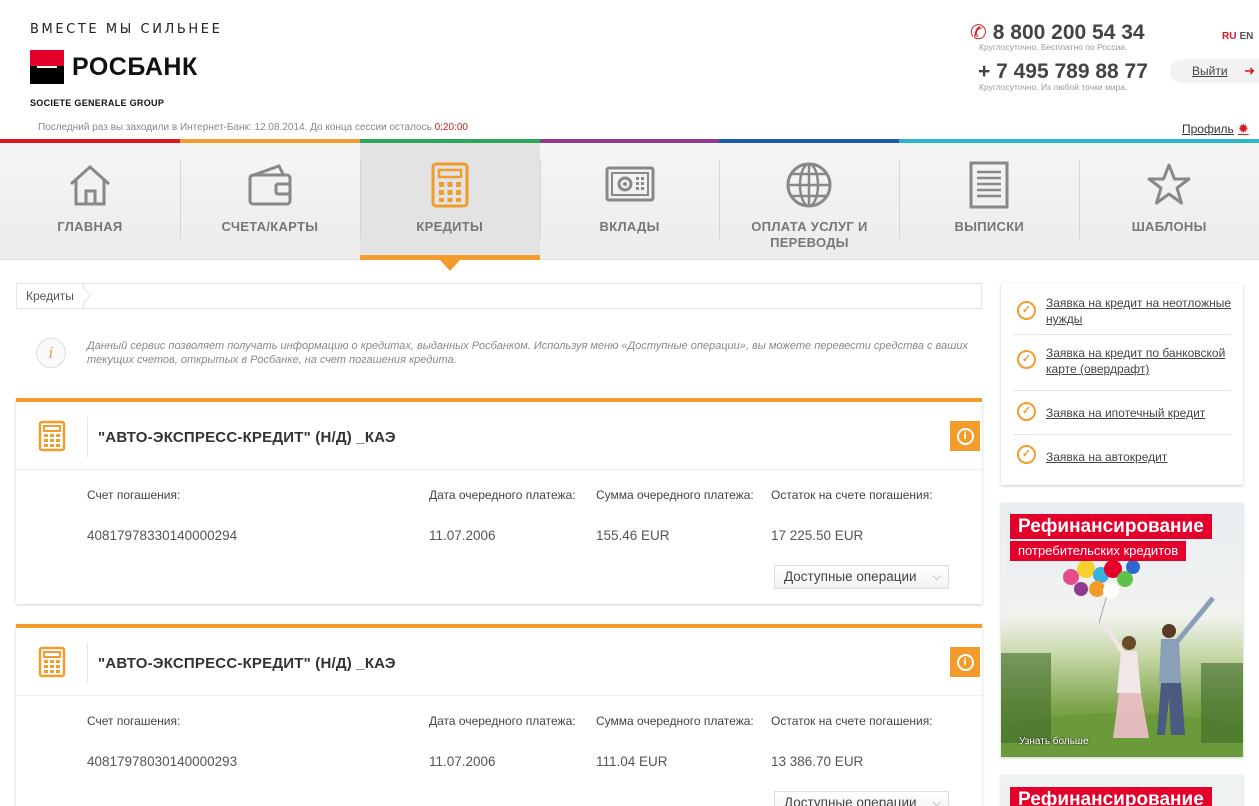 This screenshot has height=806, width=1259. I want to click on logout-button: Выйти ➜, so click(1214, 71).